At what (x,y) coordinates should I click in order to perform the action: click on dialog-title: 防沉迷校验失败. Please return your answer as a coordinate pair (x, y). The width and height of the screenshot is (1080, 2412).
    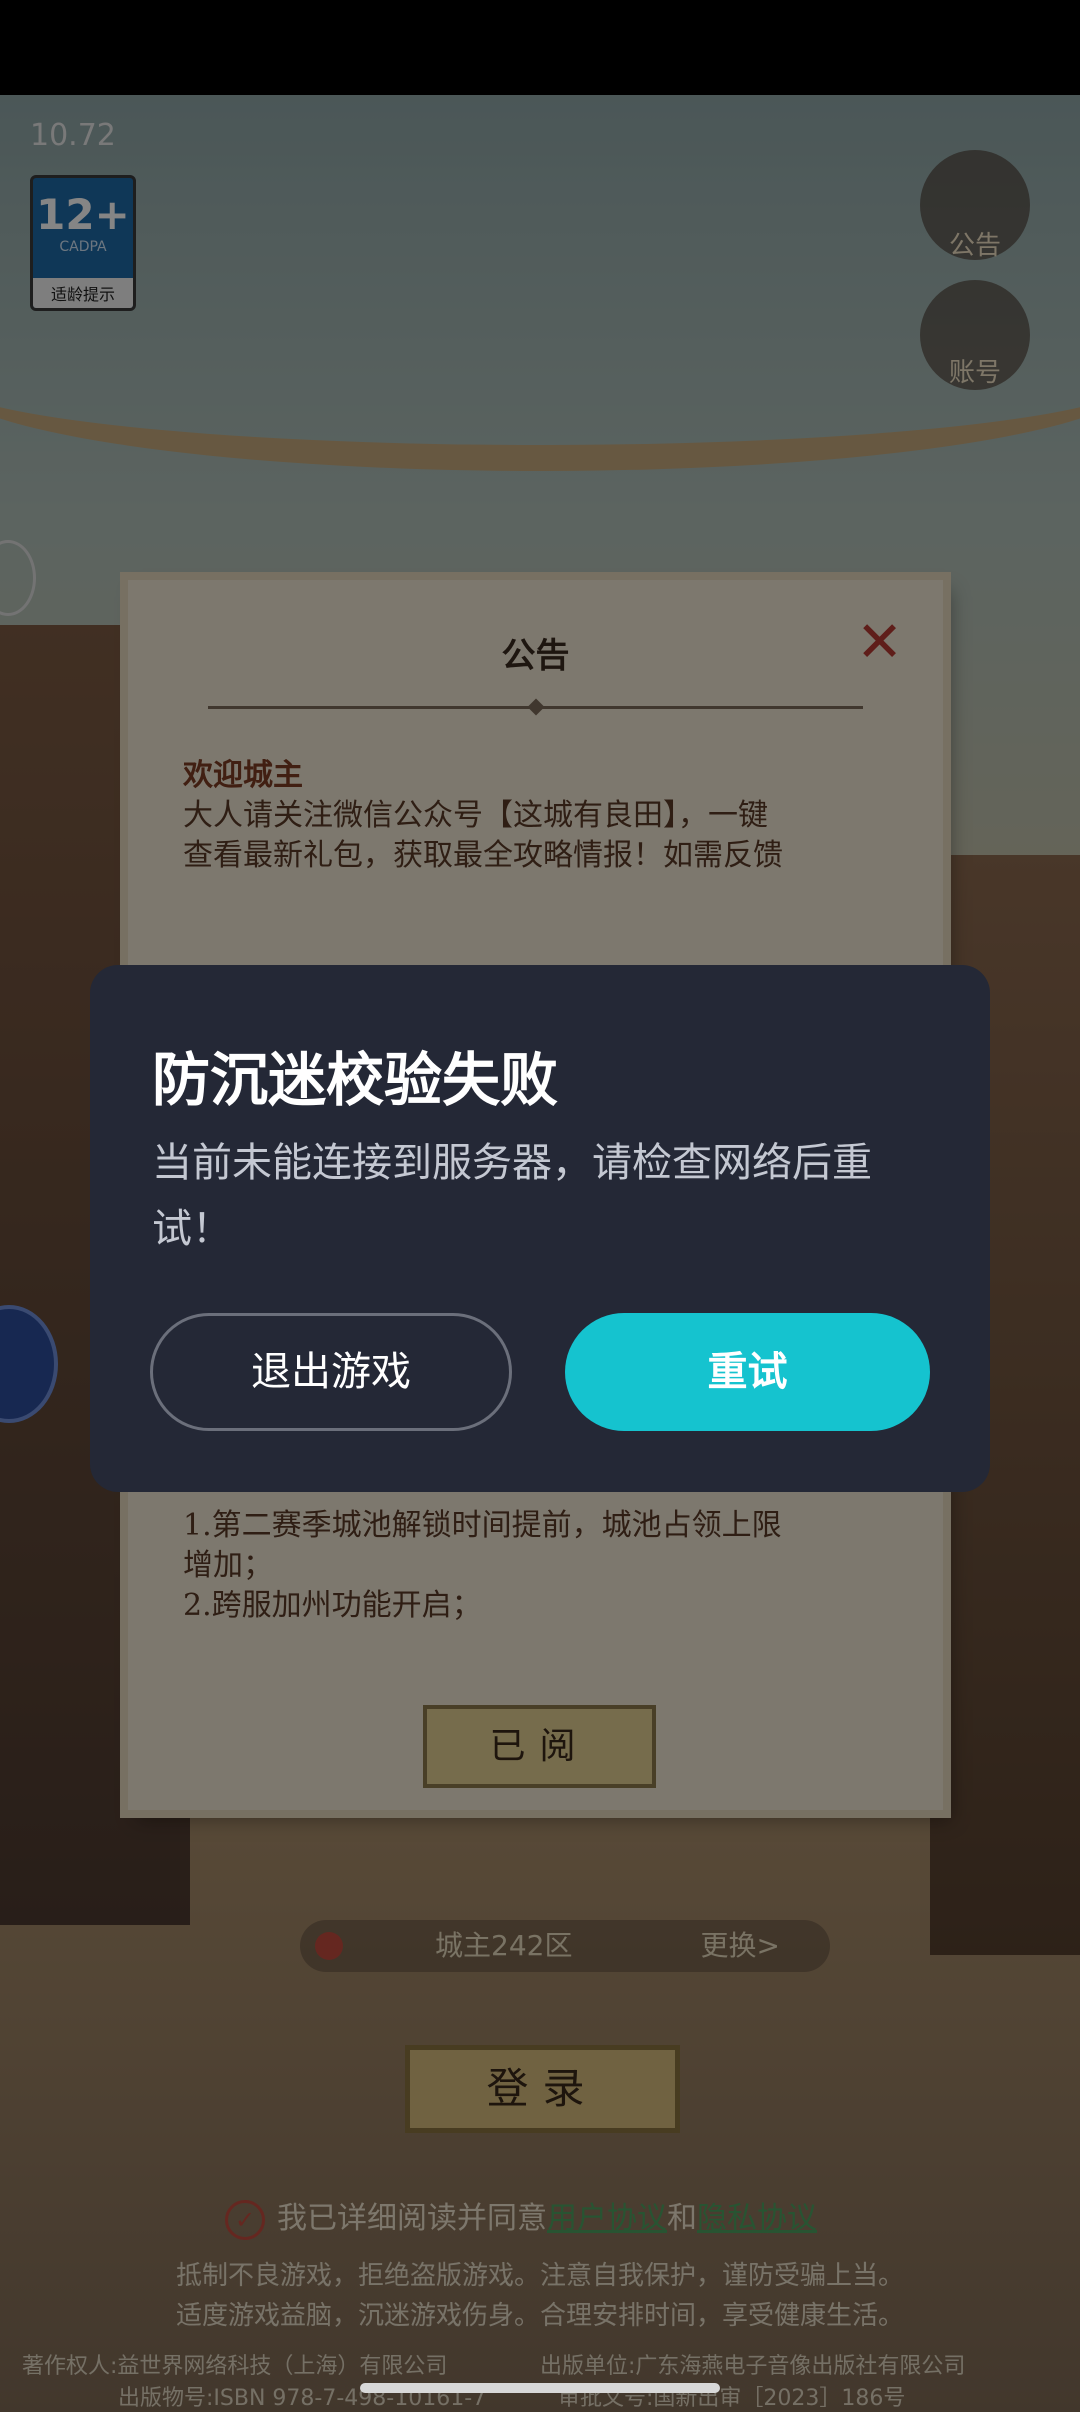
    Looking at the image, I should click on (355, 1080).